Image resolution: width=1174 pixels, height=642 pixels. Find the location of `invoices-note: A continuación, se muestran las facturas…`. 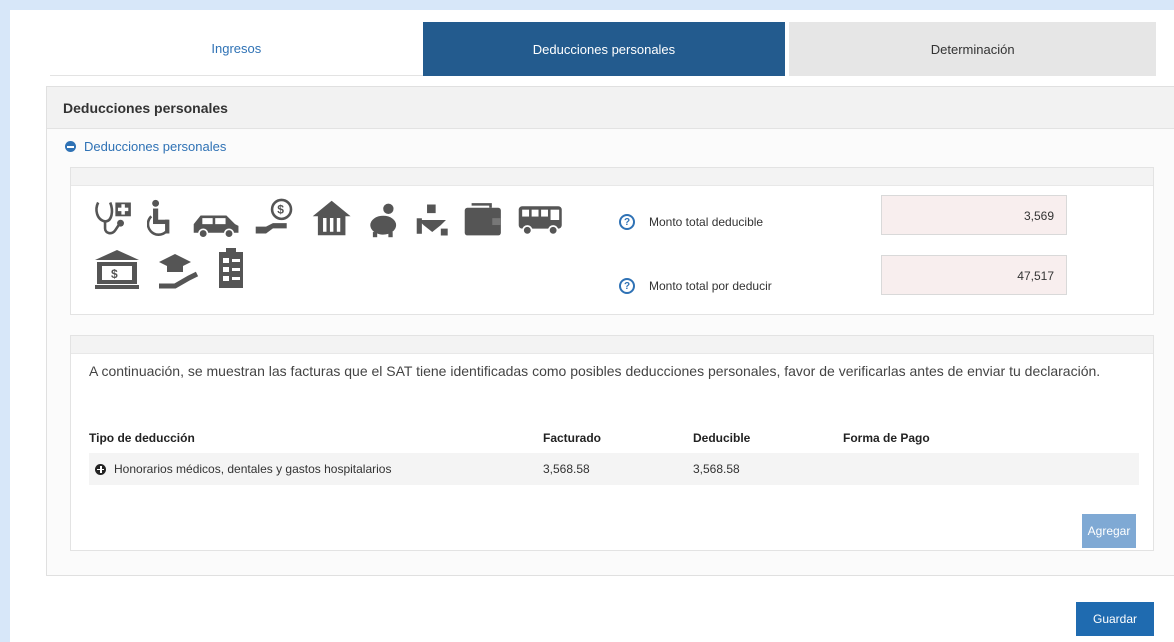

invoices-note: A continuación, se muestran las facturas… is located at coordinates (595, 371).